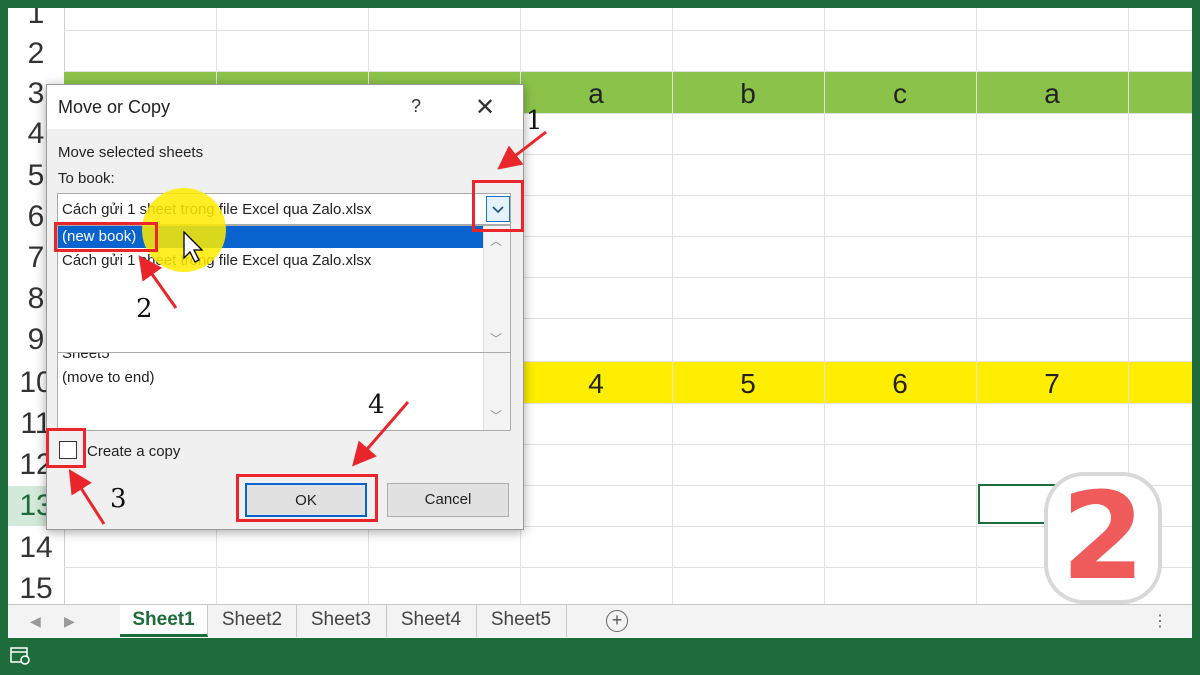  Describe the element at coordinates (376, 405) in the screenshot. I see `step-number: 4` at that location.